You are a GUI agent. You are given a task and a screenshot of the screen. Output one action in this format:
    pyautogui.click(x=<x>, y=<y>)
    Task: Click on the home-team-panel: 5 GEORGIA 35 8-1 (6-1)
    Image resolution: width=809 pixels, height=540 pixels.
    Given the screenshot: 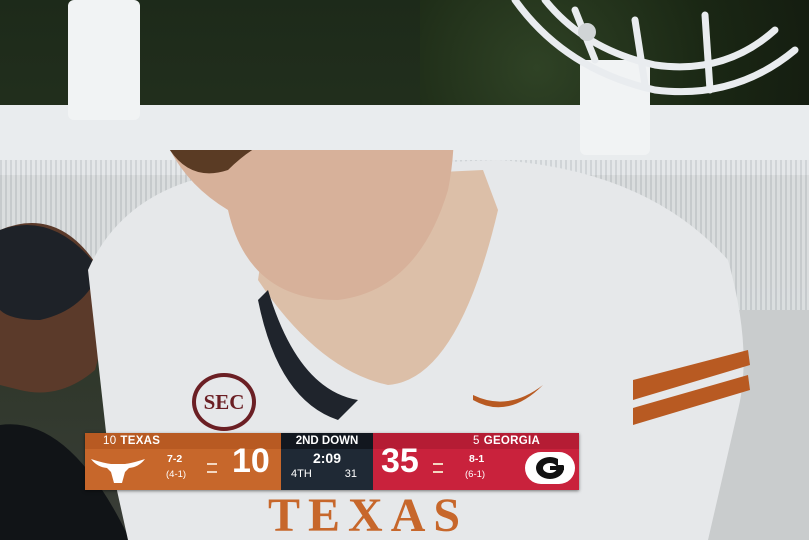 What is the action you would take?
    pyautogui.click(x=476, y=461)
    